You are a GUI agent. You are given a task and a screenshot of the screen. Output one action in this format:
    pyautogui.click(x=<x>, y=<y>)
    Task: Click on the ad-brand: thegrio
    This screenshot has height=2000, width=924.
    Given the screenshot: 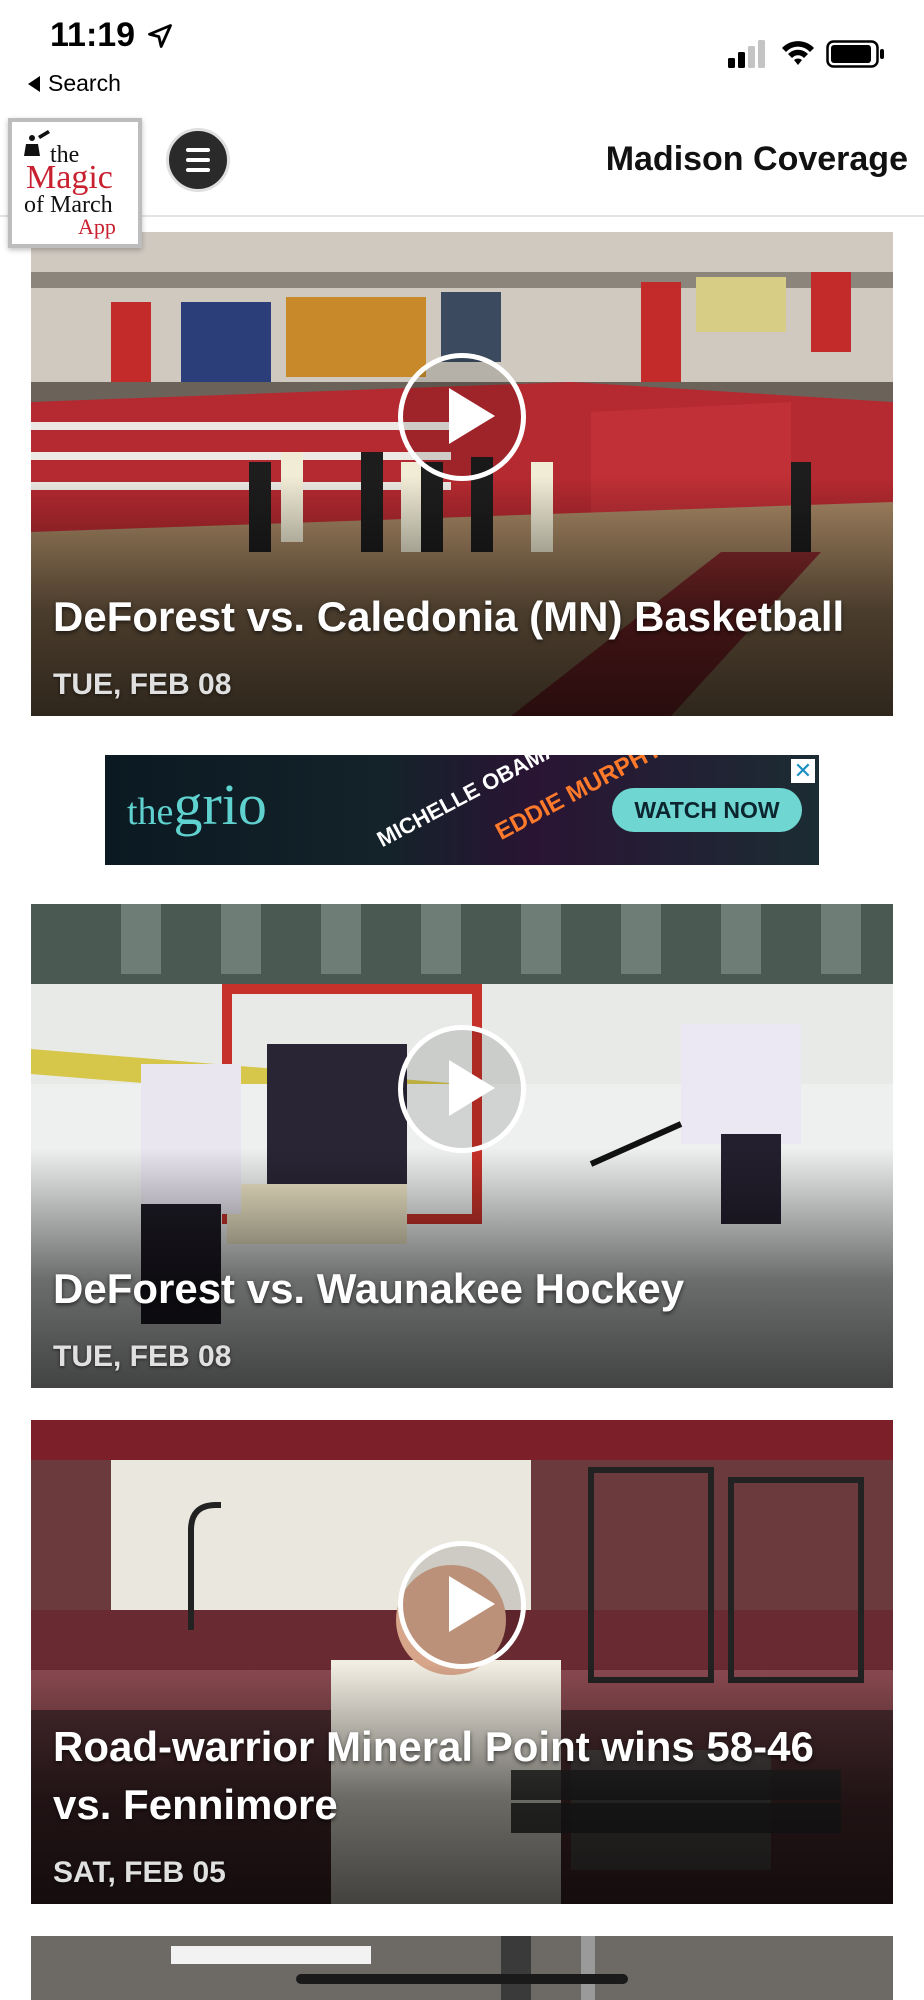 What is the action you would take?
    pyautogui.click(x=197, y=804)
    